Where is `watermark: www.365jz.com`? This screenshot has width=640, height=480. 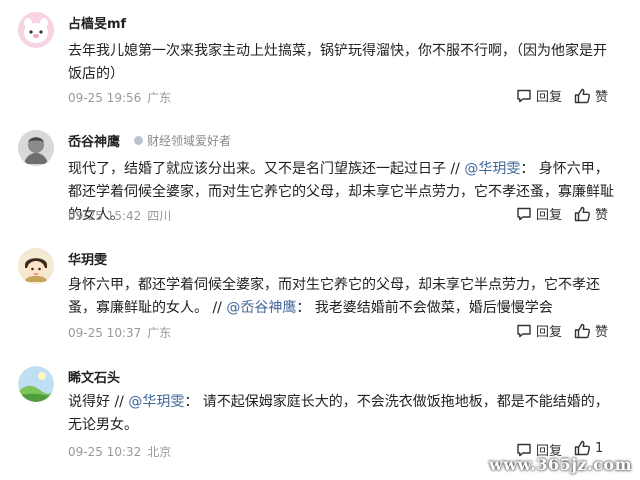 watermark: www.365jz.com is located at coordinates (560, 464).